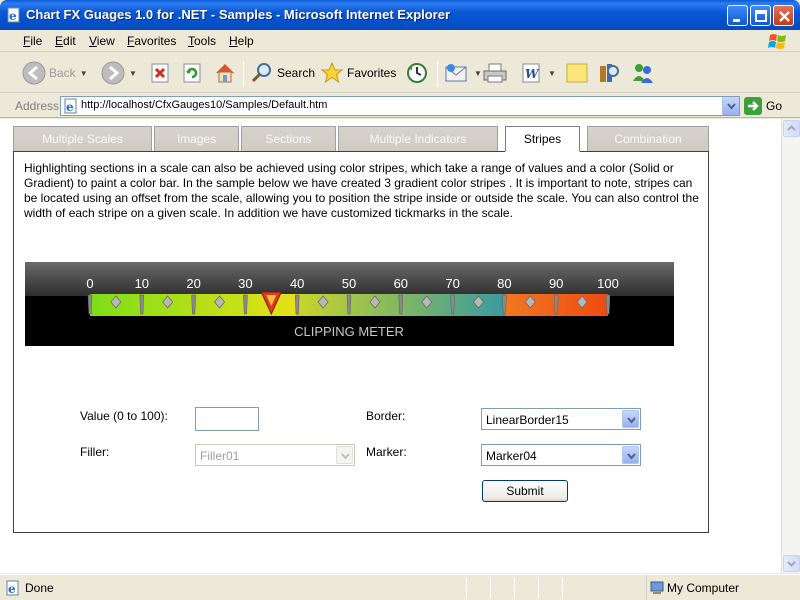 Image resolution: width=800 pixels, height=600 pixels. Describe the element at coordinates (400, 73) in the screenshot. I see `toolbar: Back ▼ ▼ Search Favorites ▼ W ▼` at that location.